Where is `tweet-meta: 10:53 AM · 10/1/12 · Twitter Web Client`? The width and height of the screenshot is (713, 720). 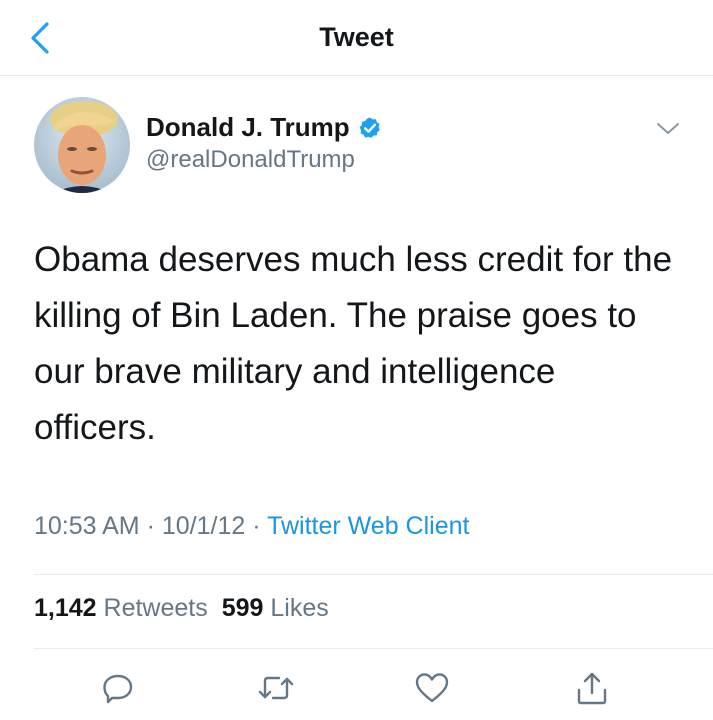 tweet-meta: 10:53 AM · 10/1/12 · Twitter Web Client is located at coordinates (251, 526).